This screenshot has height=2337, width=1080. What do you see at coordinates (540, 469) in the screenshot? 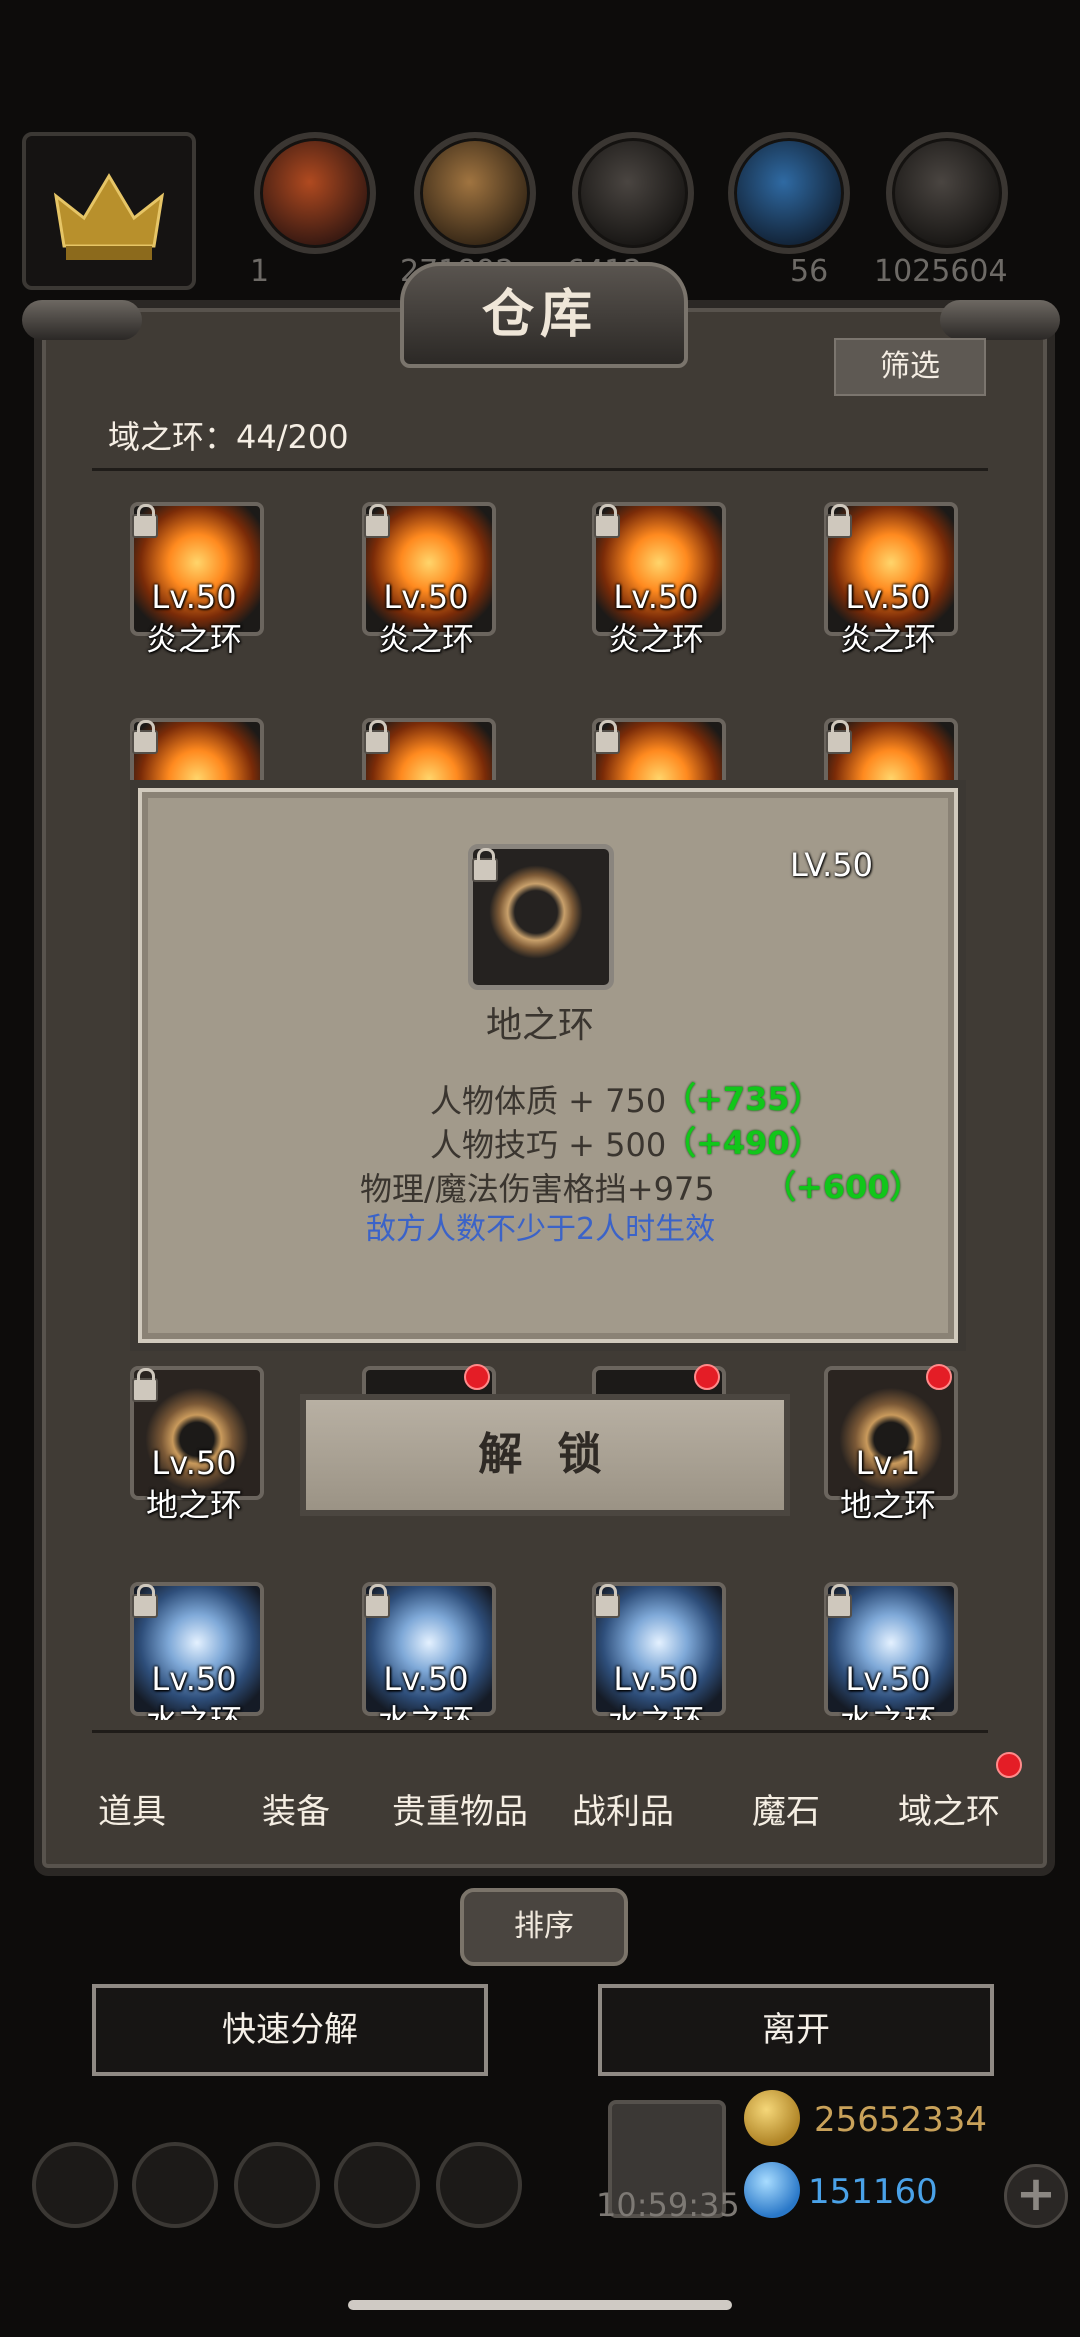
I see `divider-top` at bounding box center [540, 469].